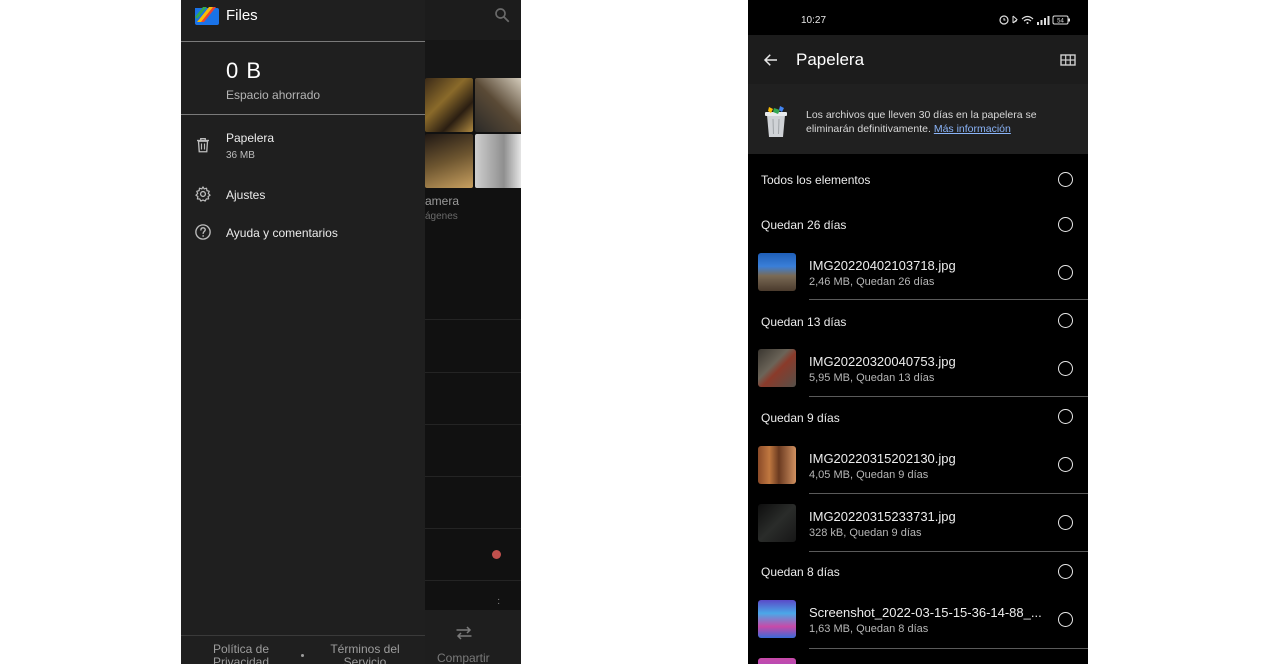 The image size is (1268, 664). I want to click on back-arrow-icon, so click(771, 60).